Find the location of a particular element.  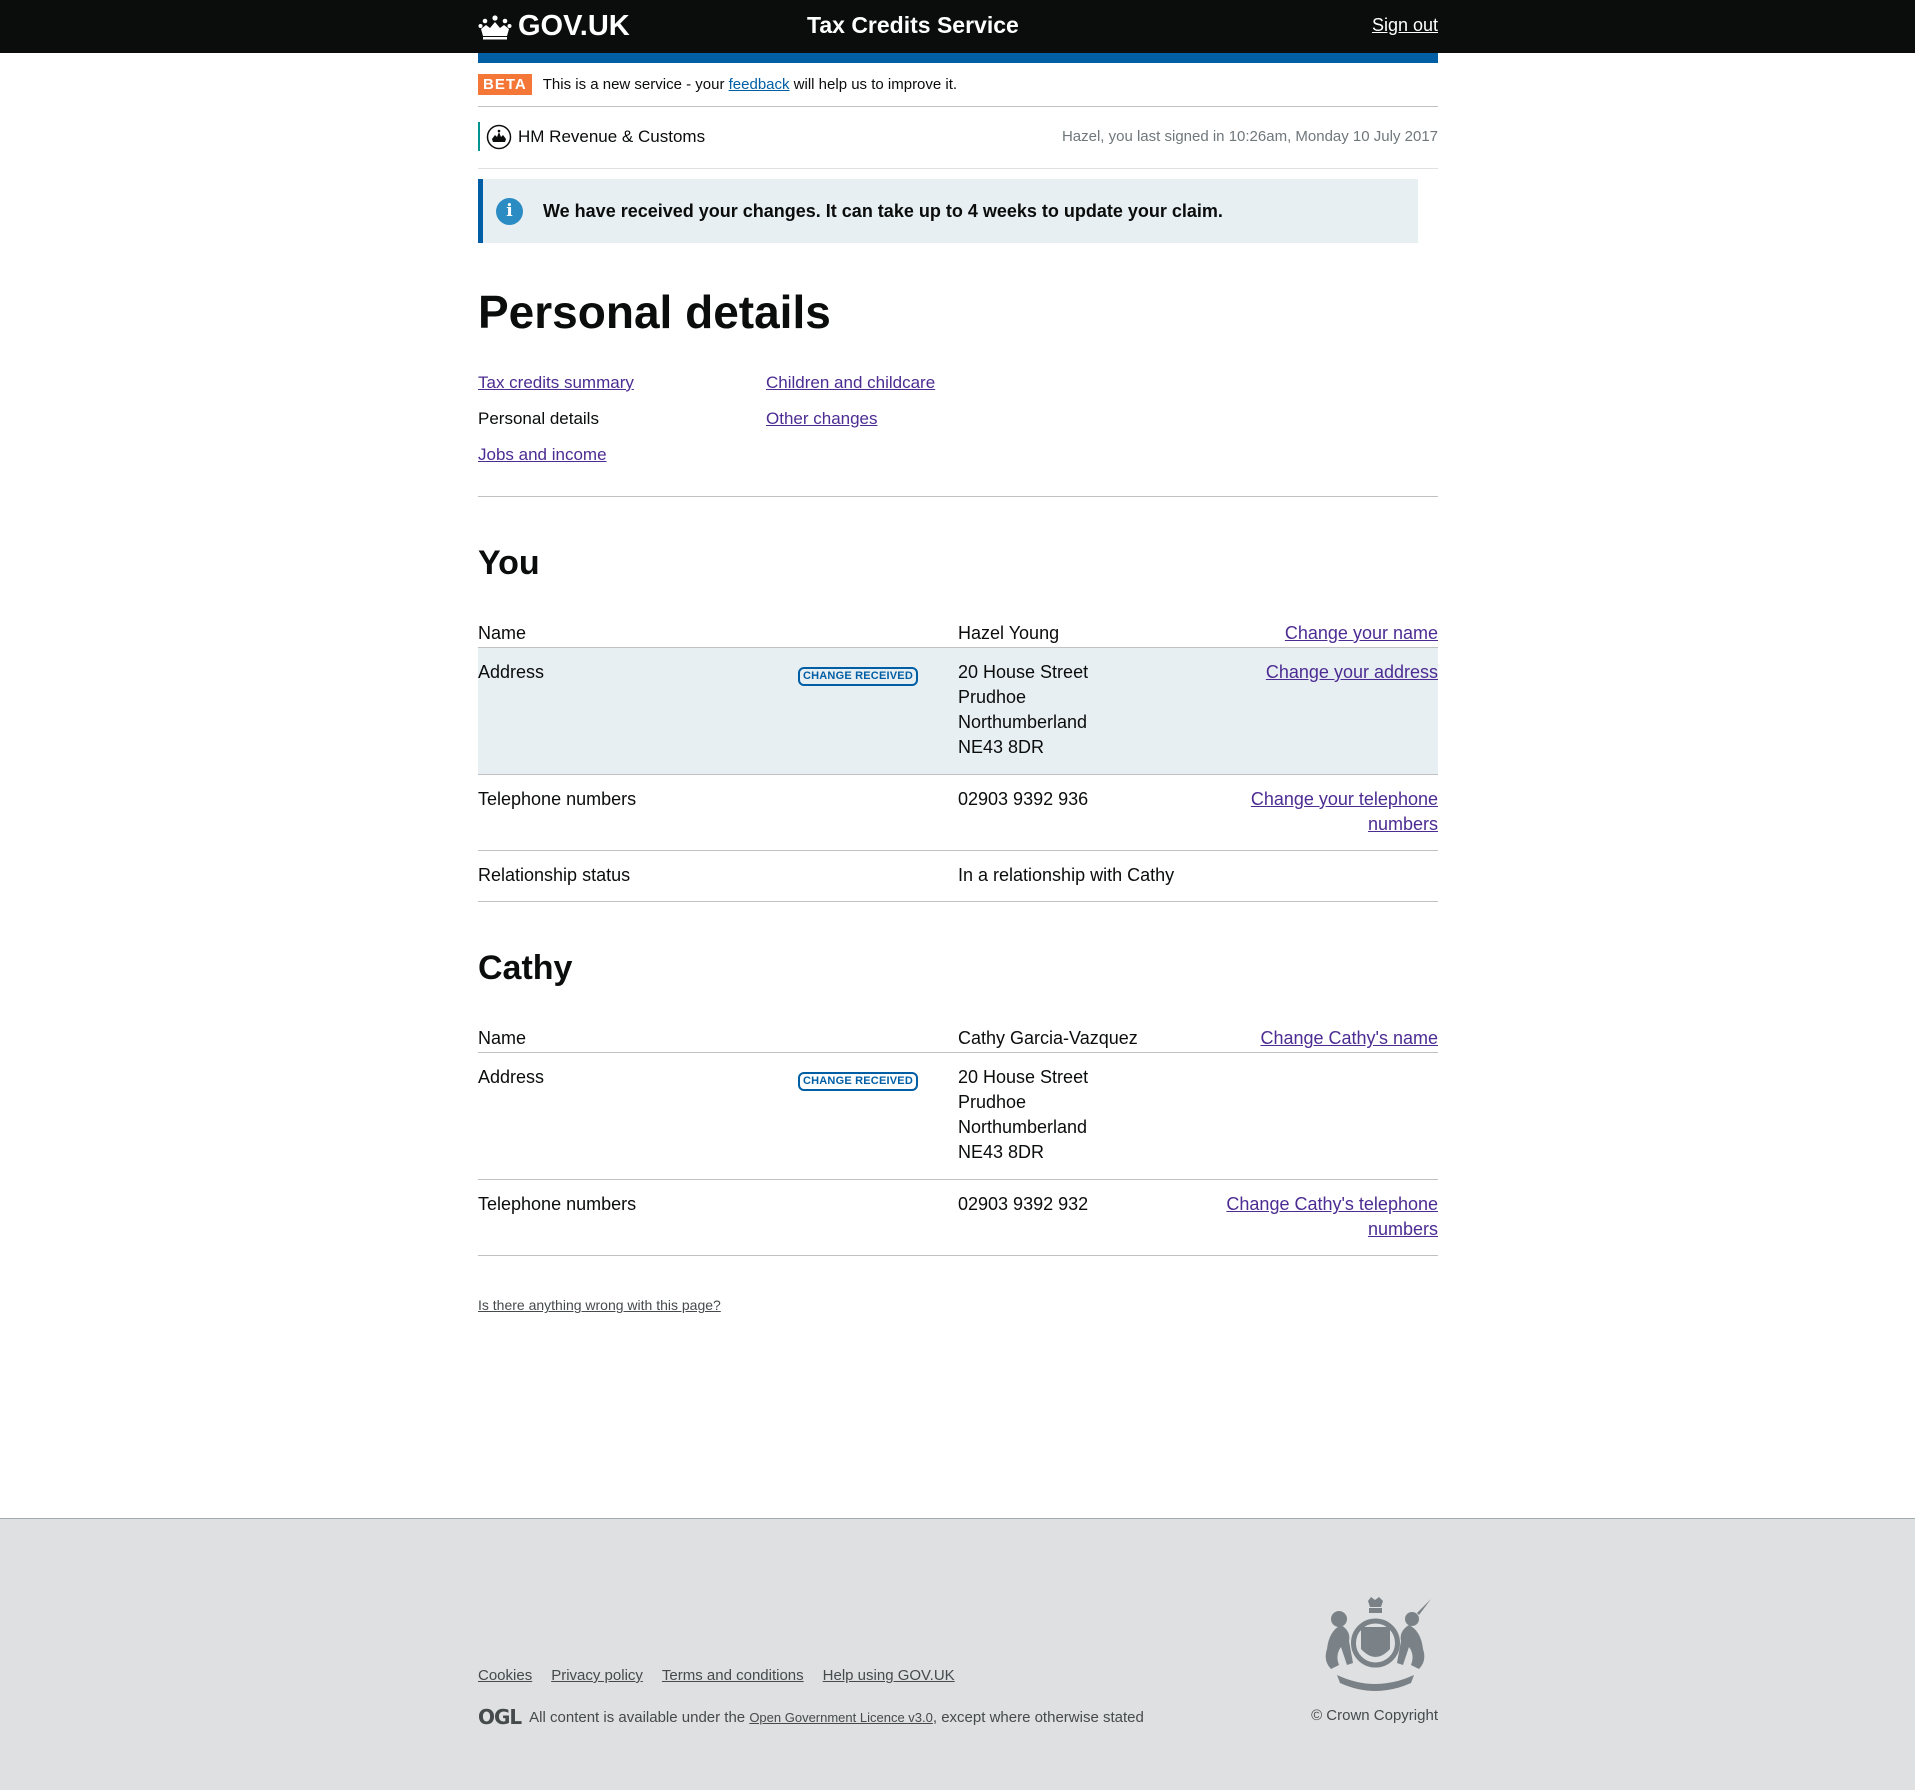

row-value: In a relationship with Cathy is located at coordinates (1066, 874).